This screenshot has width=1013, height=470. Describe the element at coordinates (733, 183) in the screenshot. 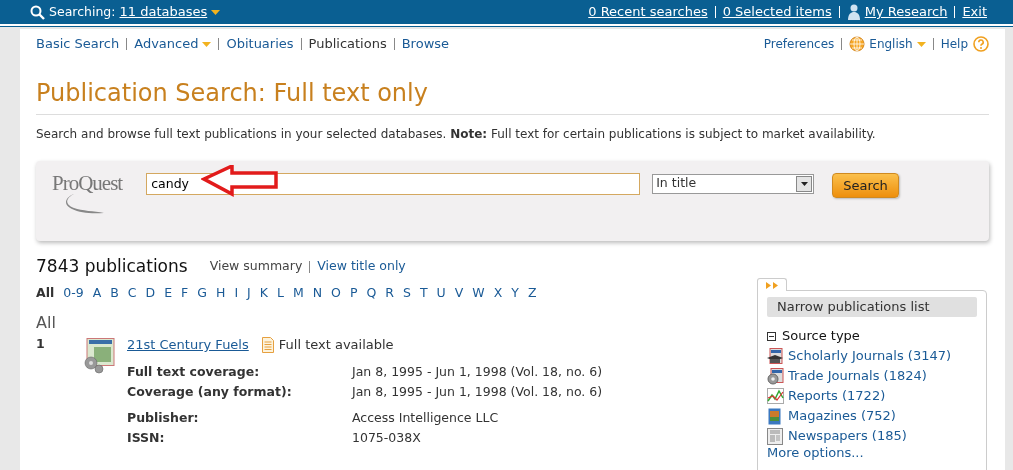

I see `scope-select: In title` at that location.